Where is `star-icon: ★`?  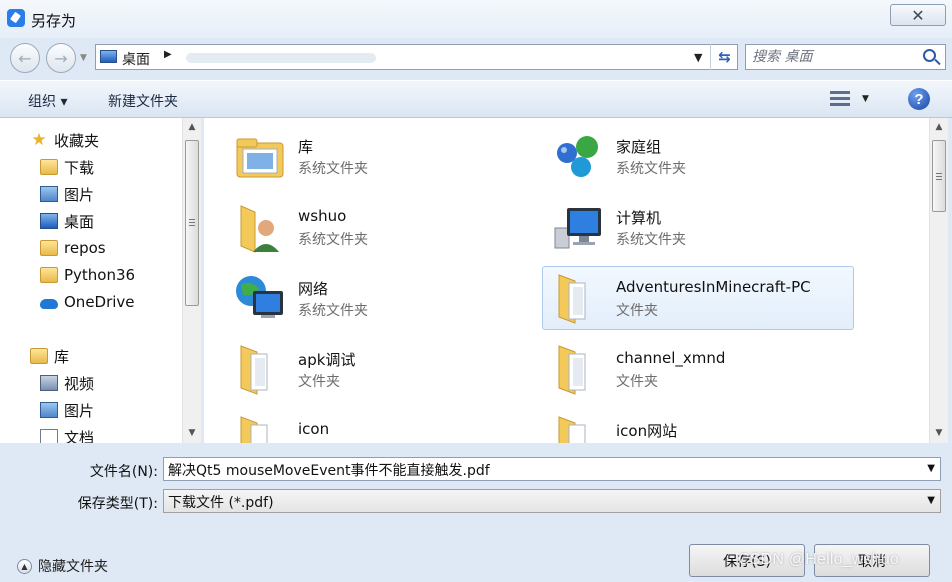 star-icon: ★ is located at coordinates (39, 140).